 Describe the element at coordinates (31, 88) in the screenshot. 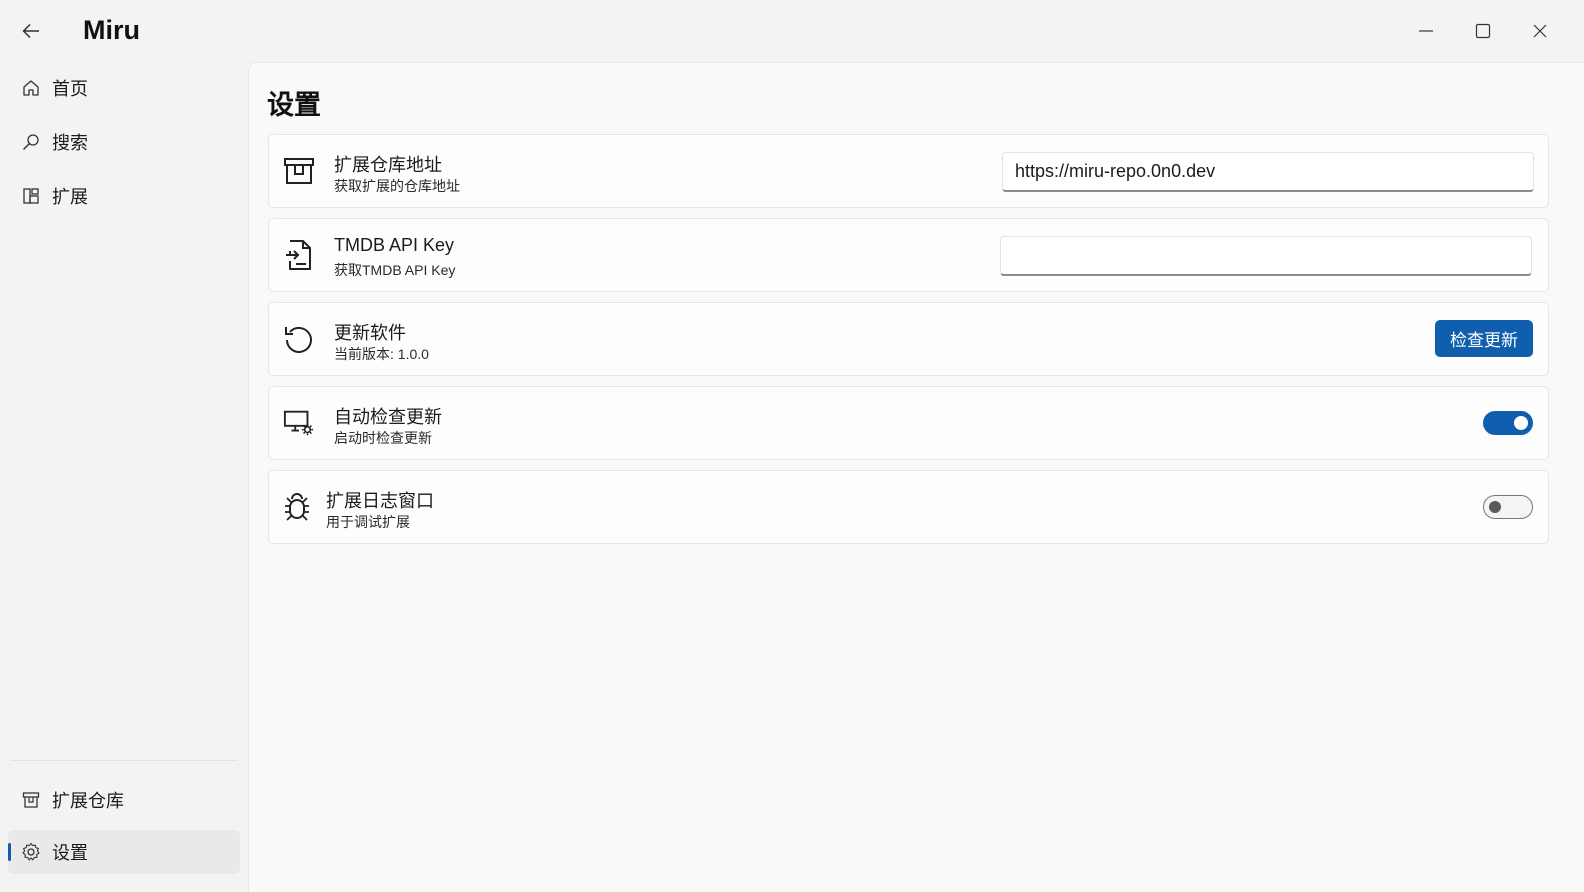

I see `home-icon` at that location.